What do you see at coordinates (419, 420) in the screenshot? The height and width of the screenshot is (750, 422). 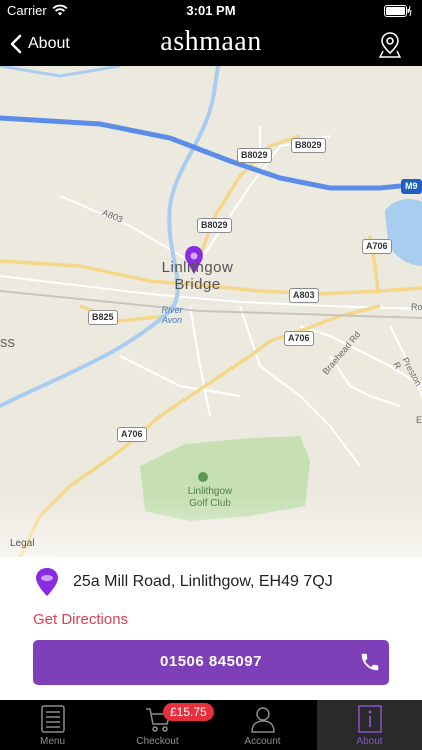 I see `street-label: E` at bounding box center [419, 420].